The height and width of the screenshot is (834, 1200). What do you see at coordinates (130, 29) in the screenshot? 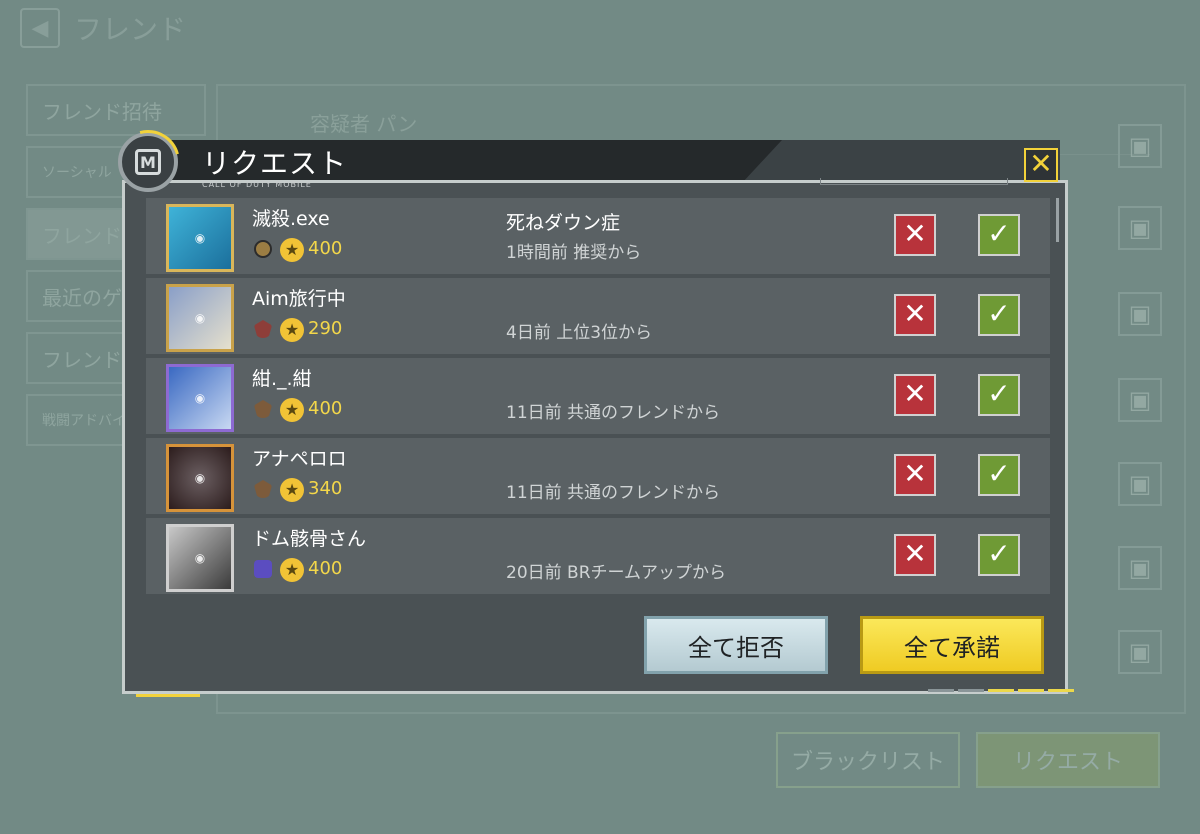
I see `background-title: フレンド` at bounding box center [130, 29].